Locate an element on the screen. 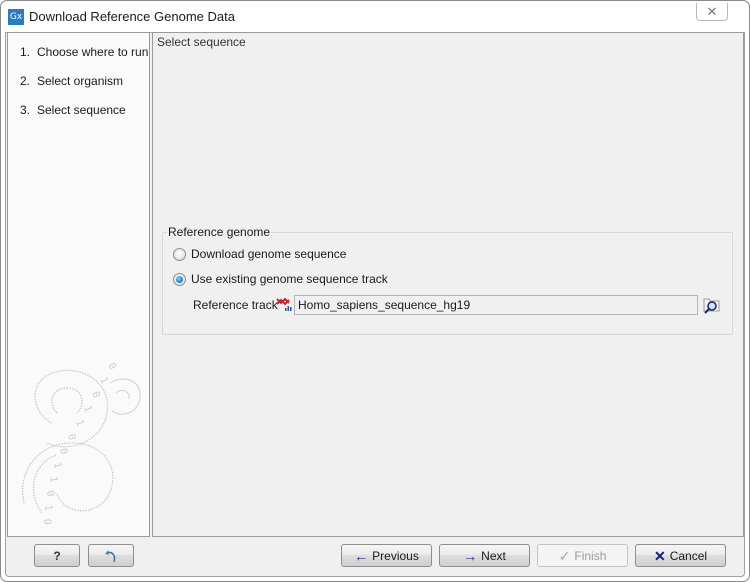 The width and height of the screenshot is (750, 582). next-button: → Next is located at coordinates (484, 555).